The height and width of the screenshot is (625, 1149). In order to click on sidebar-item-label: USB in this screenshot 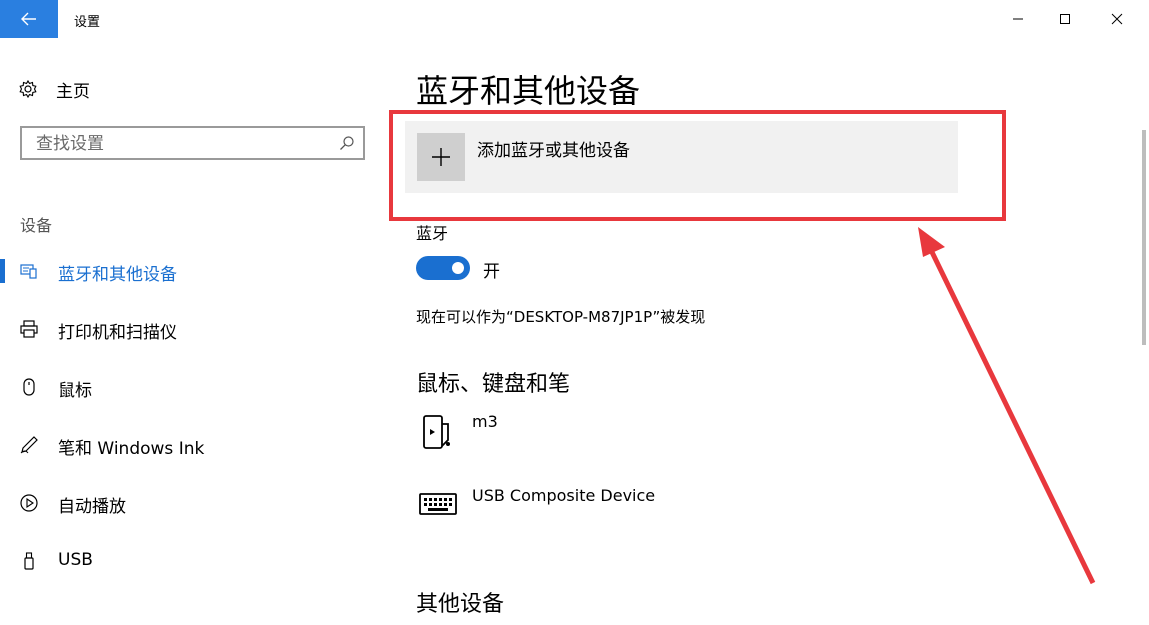, I will do `click(75, 560)`.